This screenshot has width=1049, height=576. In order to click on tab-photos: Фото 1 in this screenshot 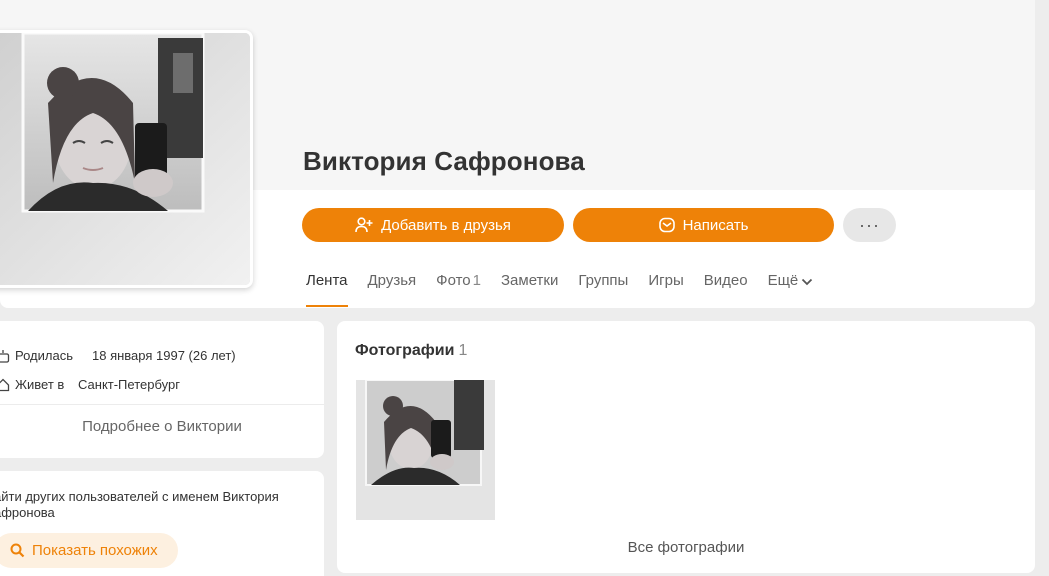, I will do `click(458, 289)`.